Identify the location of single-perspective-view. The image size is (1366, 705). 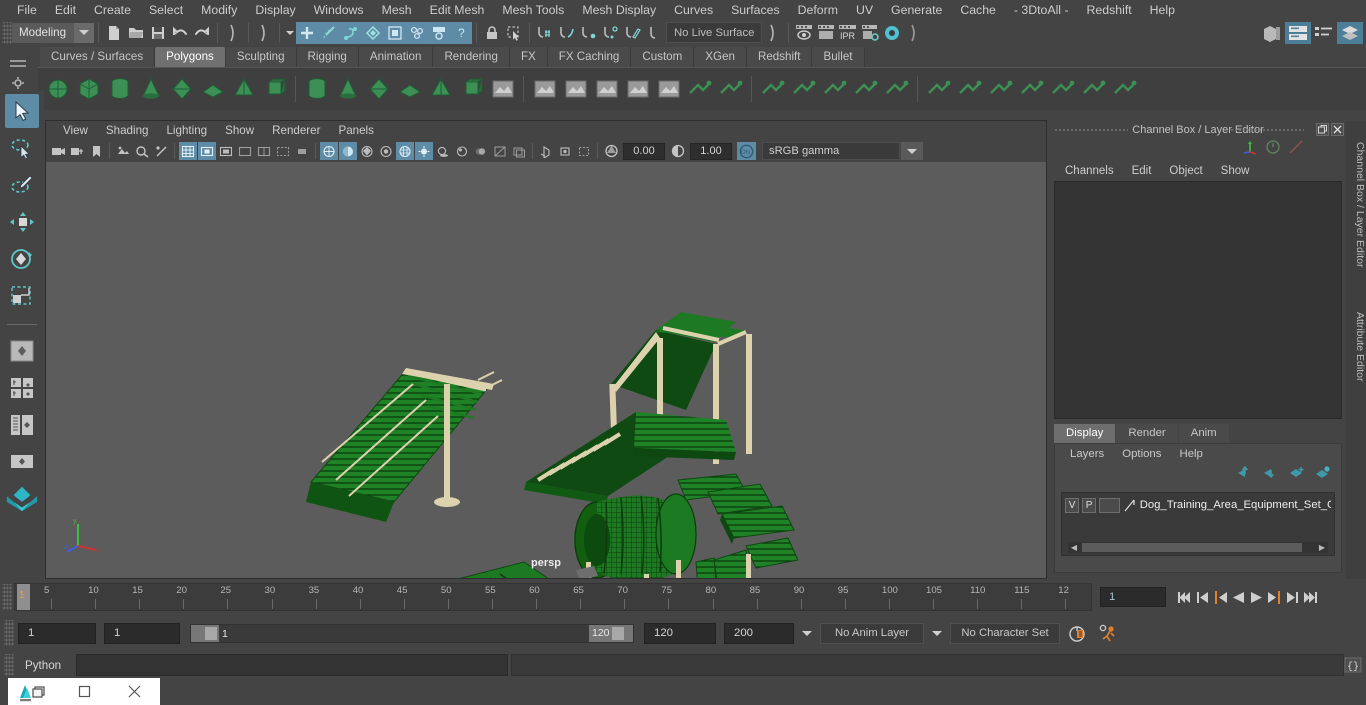
(22, 351).